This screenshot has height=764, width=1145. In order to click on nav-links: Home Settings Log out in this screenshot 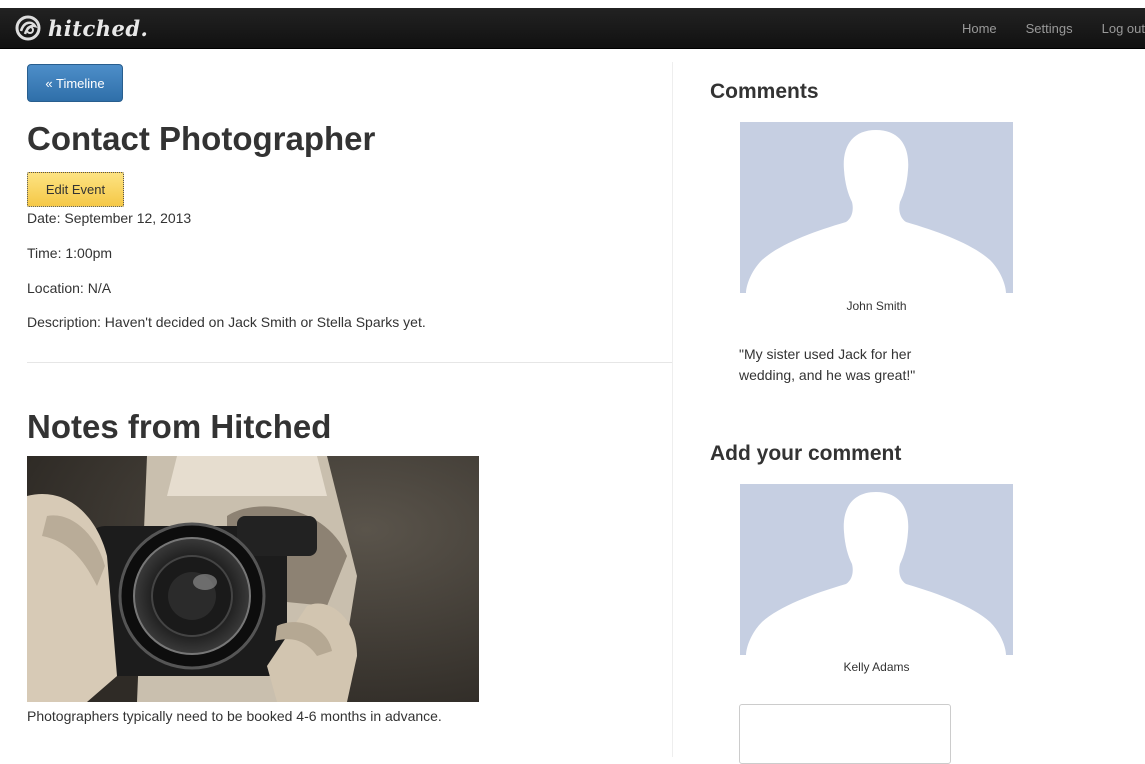, I will do `click(1053, 28)`.